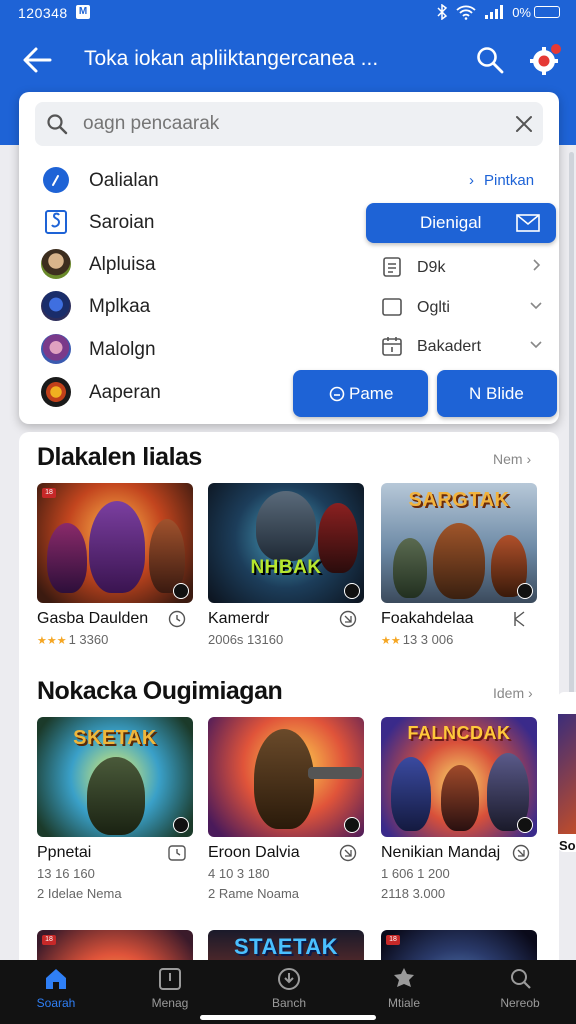 The height and width of the screenshot is (1024, 576). I want to click on settings-gear-icon, so click(544, 60).